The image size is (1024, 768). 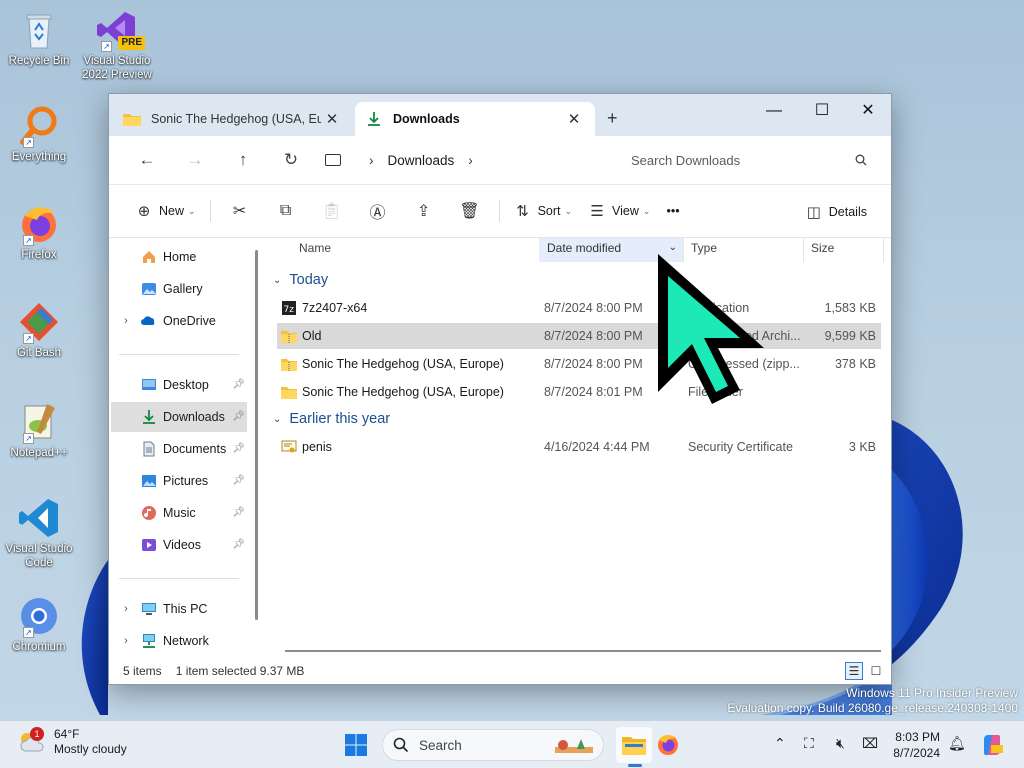 What do you see at coordinates (39, 157) in the screenshot?
I see `desktop-icon-label: Everything` at bounding box center [39, 157].